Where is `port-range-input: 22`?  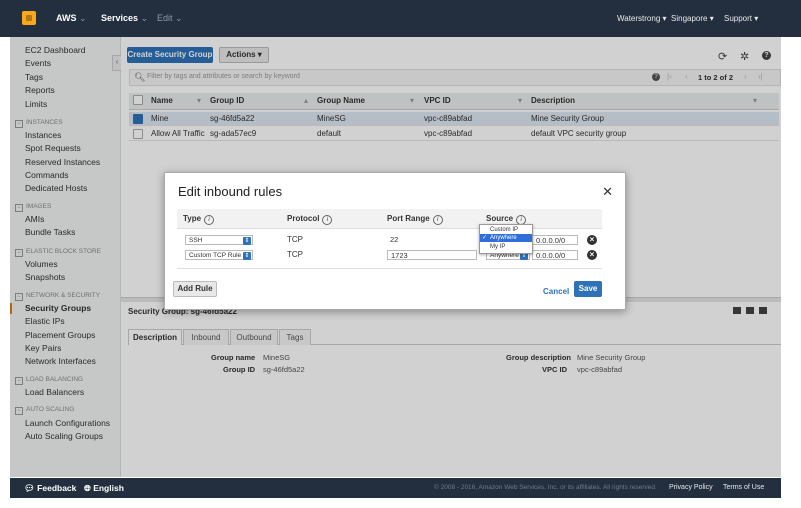 port-range-input: 22 is located at coordinates (432, 240).